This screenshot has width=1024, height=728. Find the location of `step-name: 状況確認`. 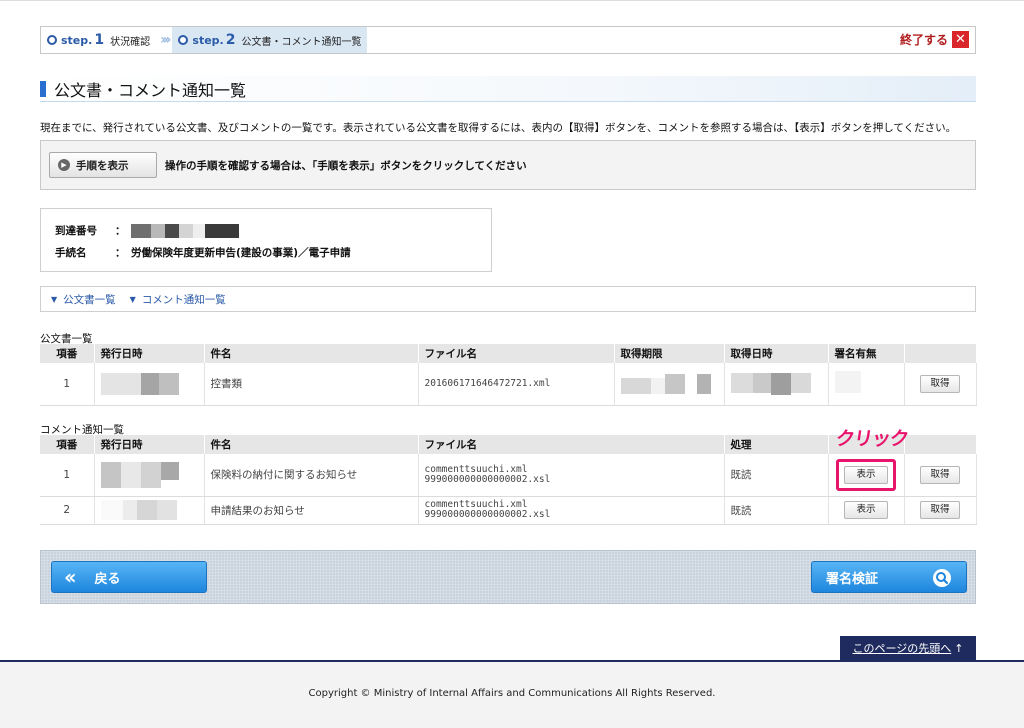

step-name: 状況確認 is located at coordinates (130, 42).